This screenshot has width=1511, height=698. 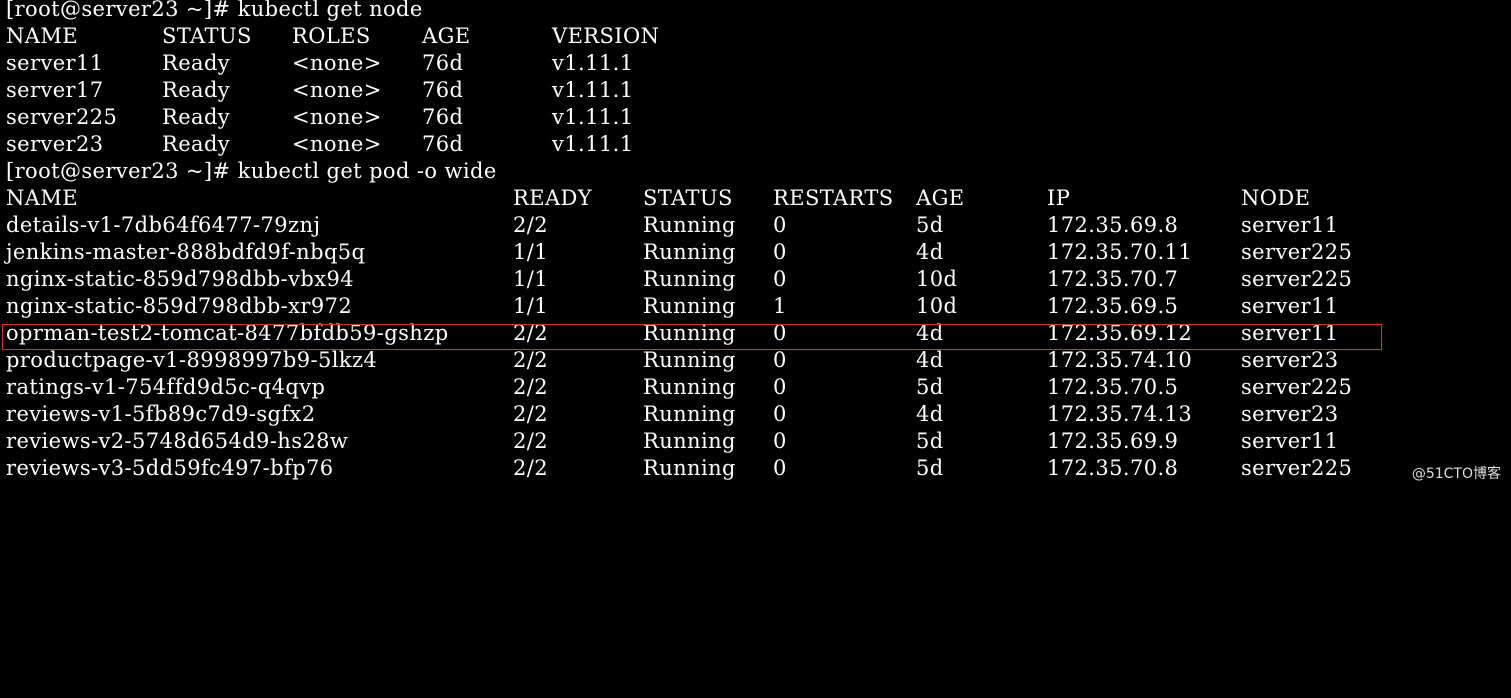 I want to click on column-header-roles: ROLES, so click(x=331, y=36).